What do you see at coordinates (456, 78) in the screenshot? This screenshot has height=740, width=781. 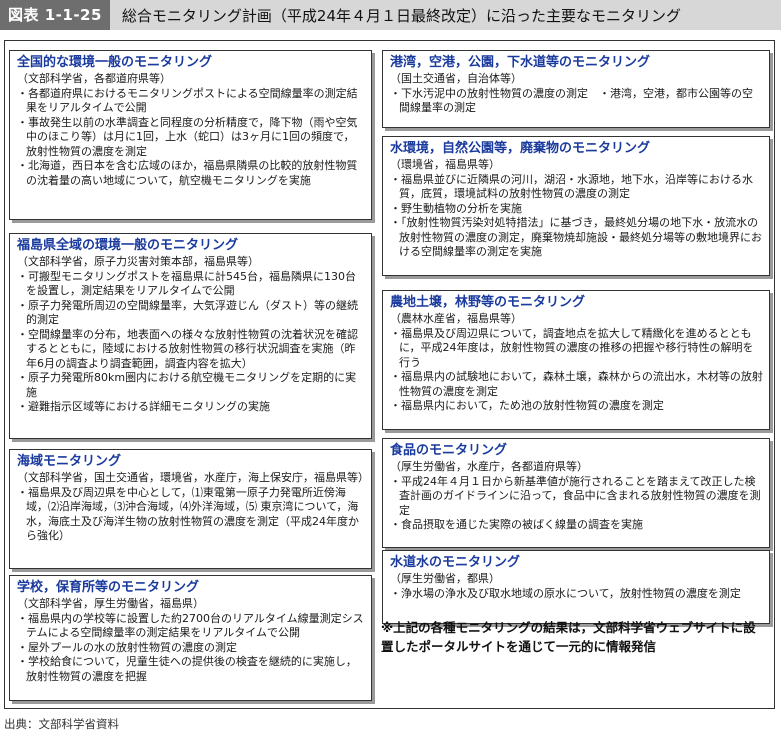 I see `box-org: （国土交通省，自治体等）` at bounding box center [456, 78].